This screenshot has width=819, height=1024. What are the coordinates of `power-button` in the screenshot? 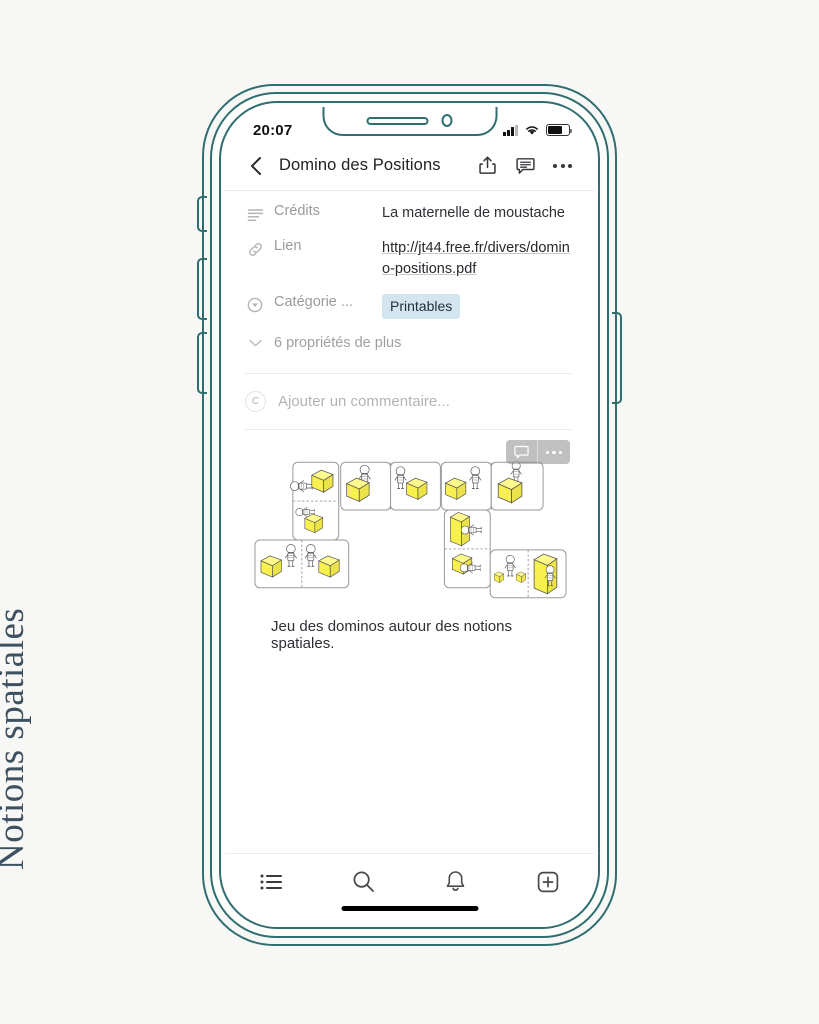 It's located at (617, 358).